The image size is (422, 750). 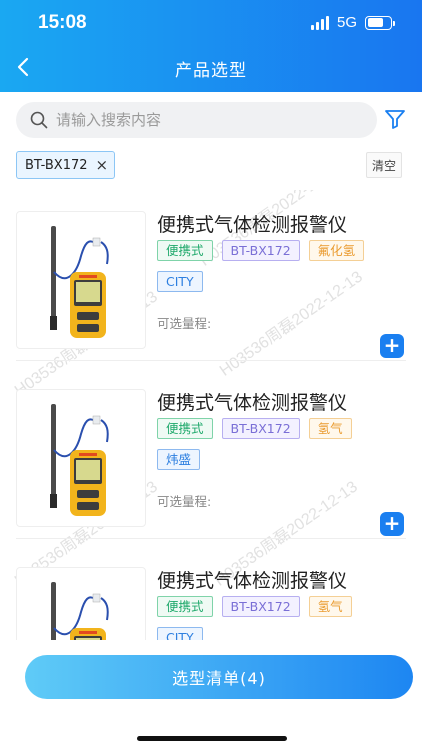 I want to click on home-indicator, so click(x=212, y=738).